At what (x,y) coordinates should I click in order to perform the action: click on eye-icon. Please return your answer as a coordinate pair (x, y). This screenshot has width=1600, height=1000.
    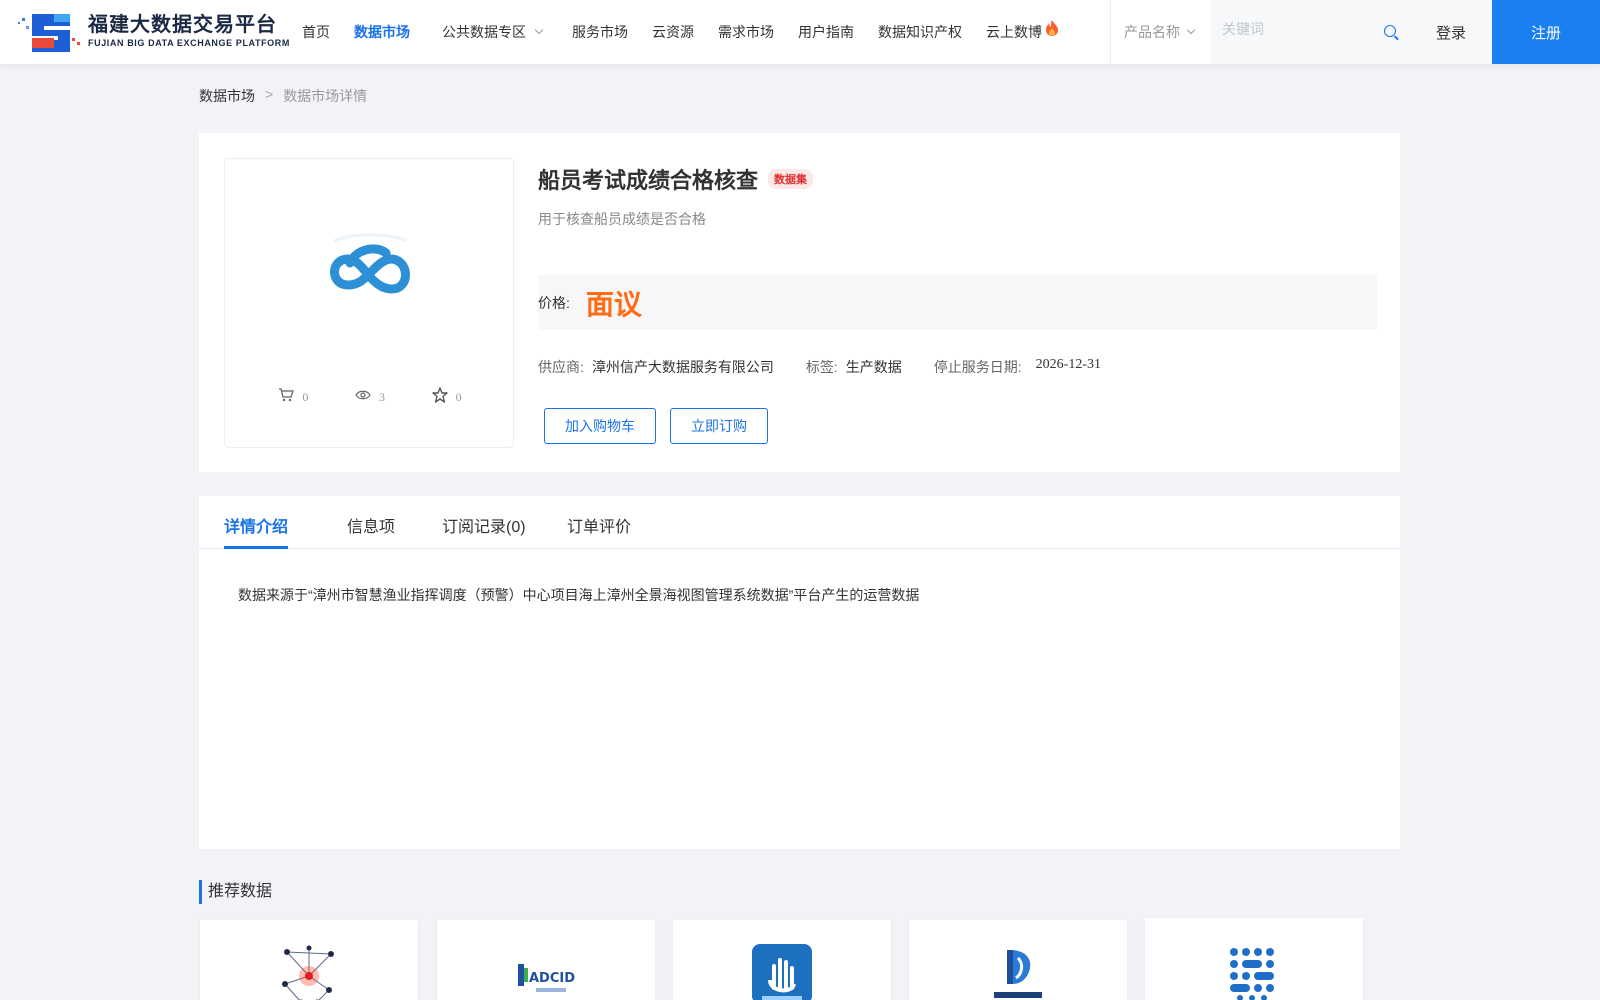
    Looking at the image, I should click on (363, 397).